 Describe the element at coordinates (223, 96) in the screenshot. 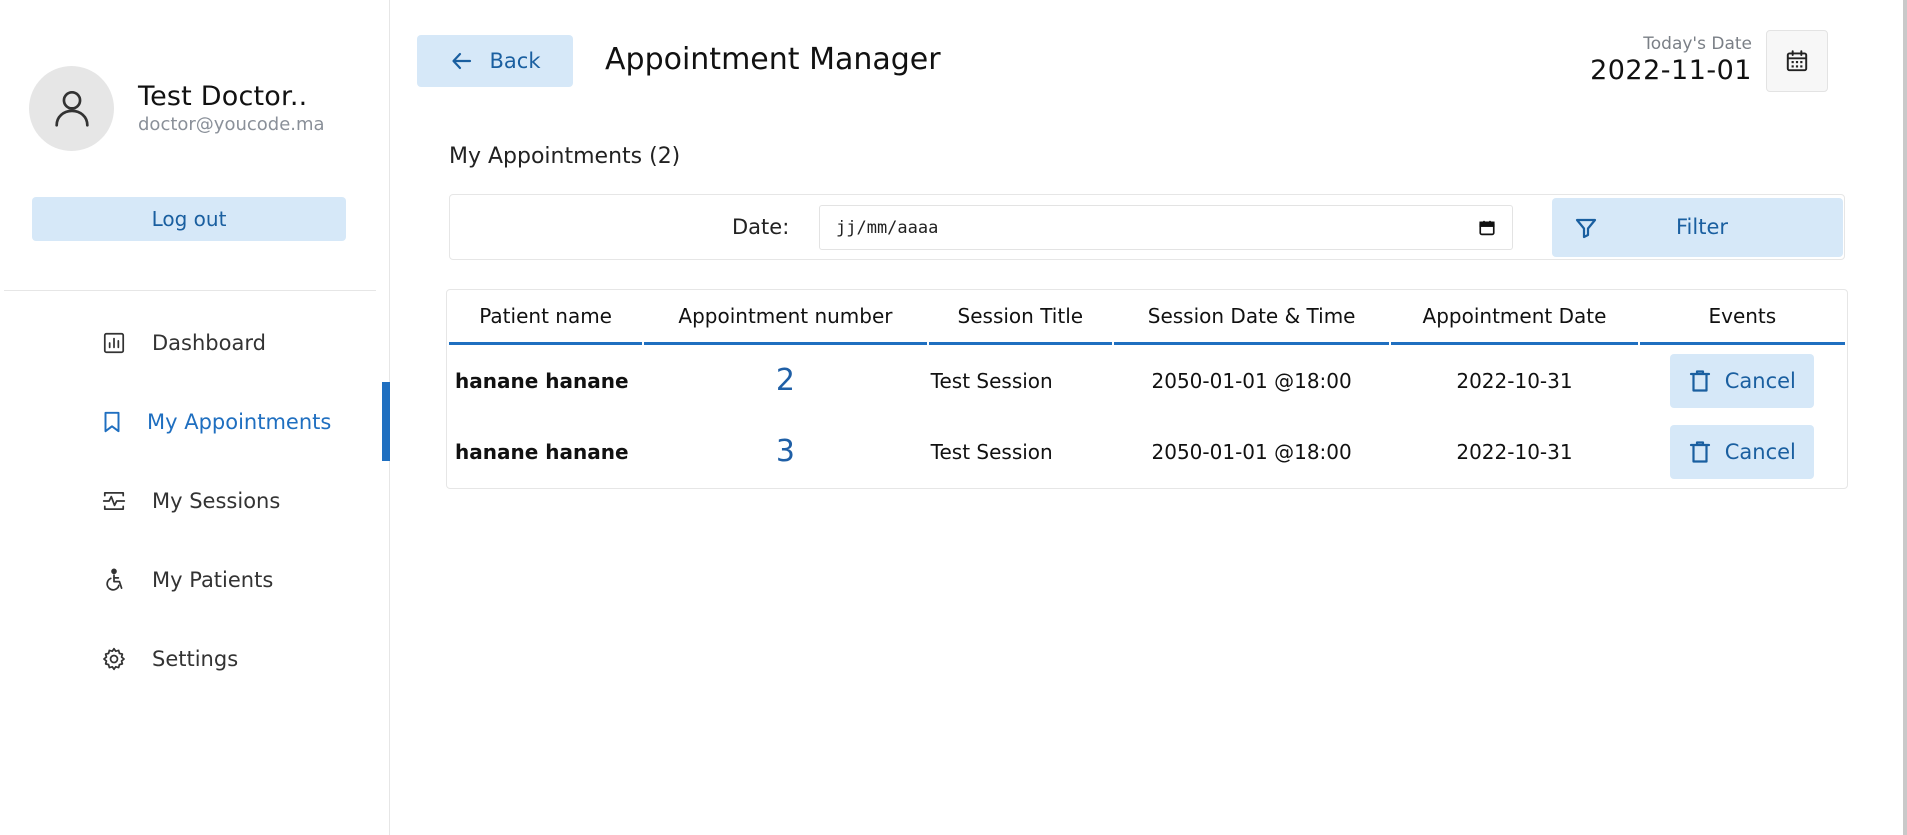

I see `profile-name: Test Doctor..` at that location.